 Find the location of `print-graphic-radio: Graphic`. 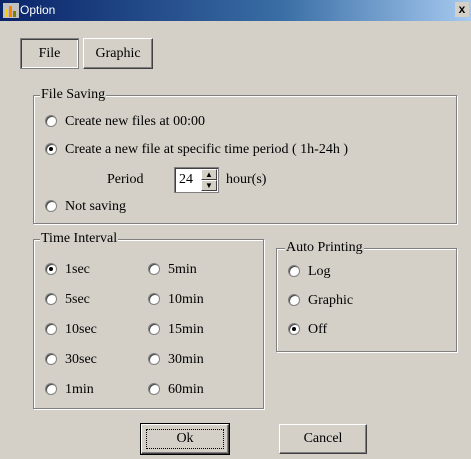

print-graphic-radio: Graphic is located at coordinates (320, 301).